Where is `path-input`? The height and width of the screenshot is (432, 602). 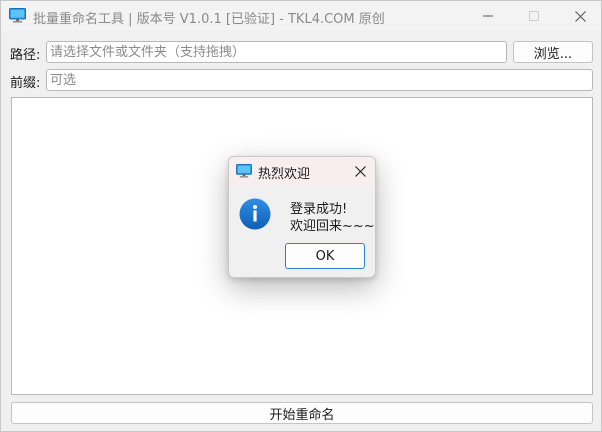
path-input is located at coordinates (276, 52).